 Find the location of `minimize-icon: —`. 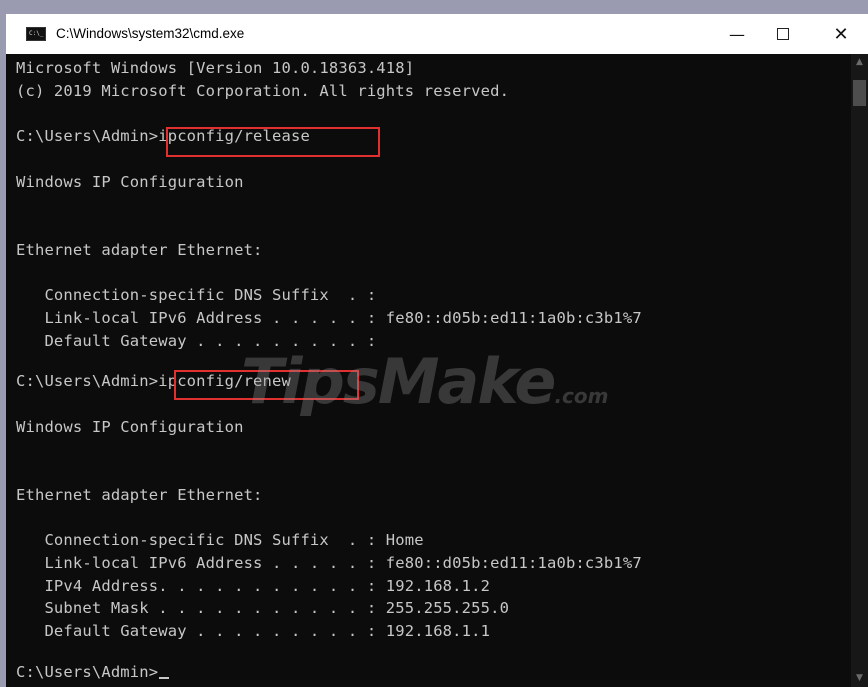

minimize-icon: — is located at coordinates (737, 34).